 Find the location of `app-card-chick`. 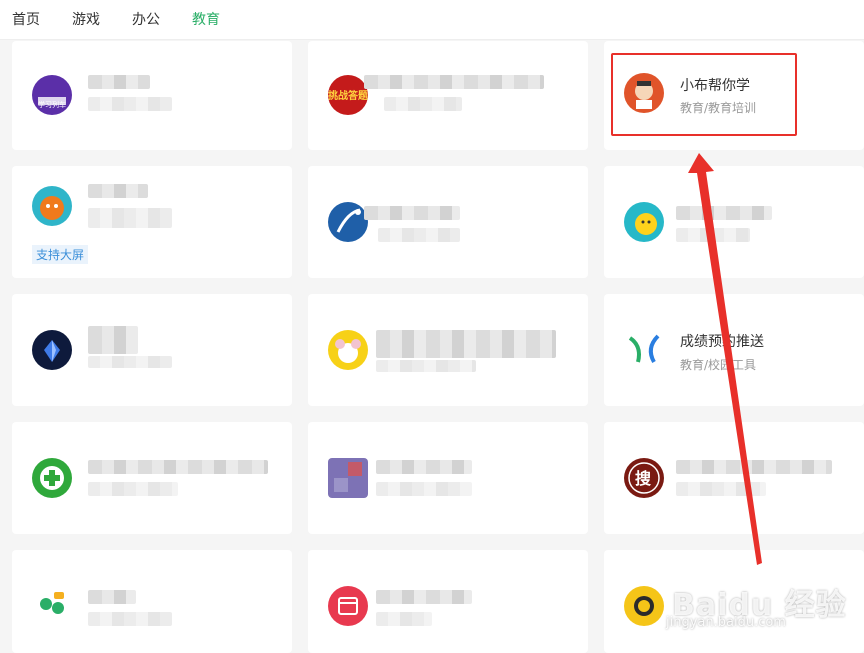

app-card-chick is located at coordinates (734, 222).